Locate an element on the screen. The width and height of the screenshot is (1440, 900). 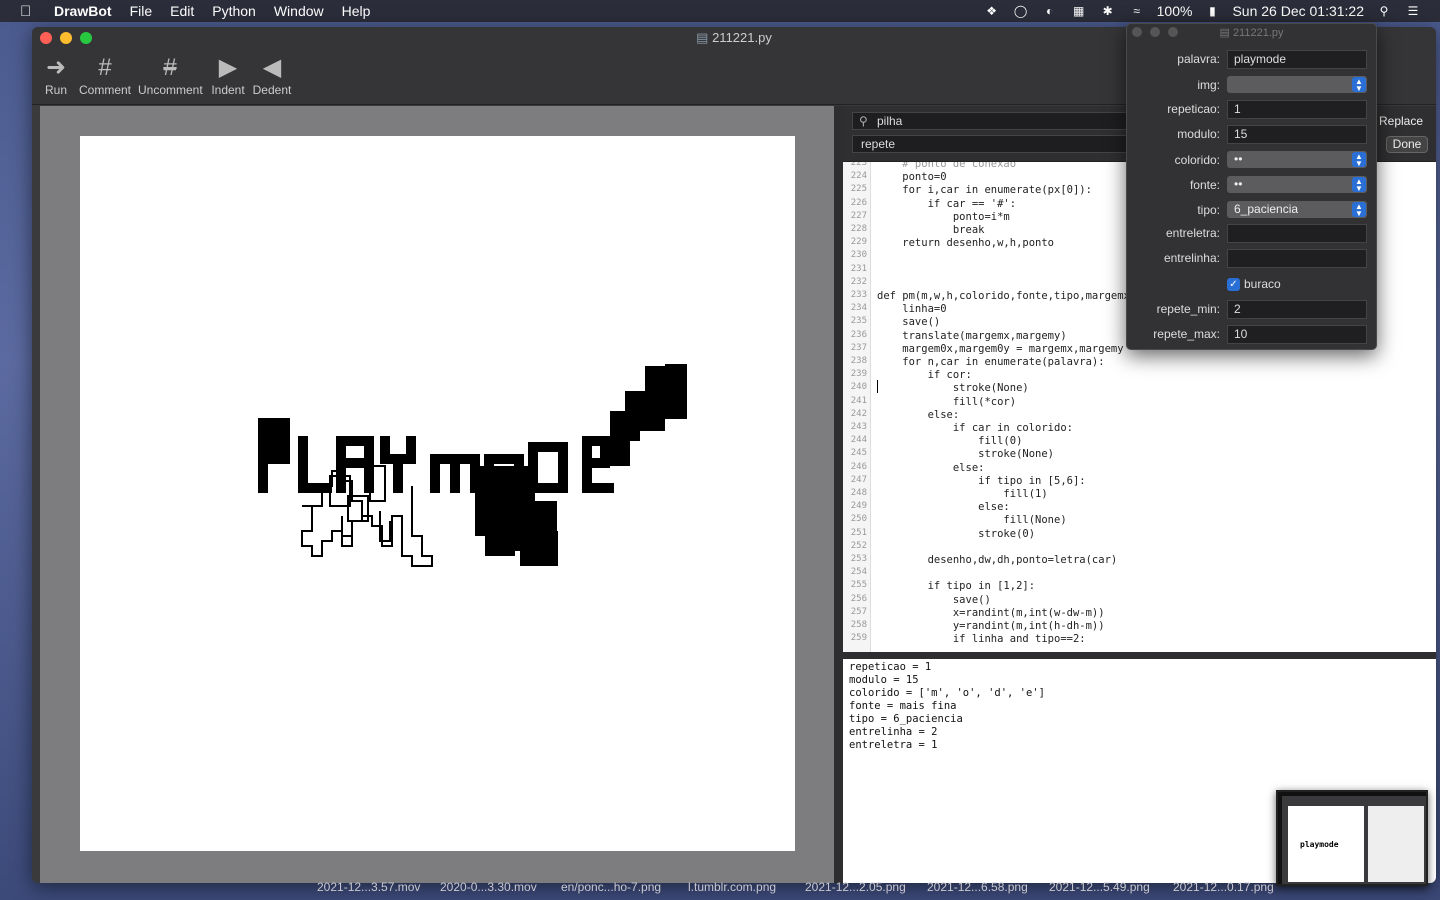
menu-window: Window is located at coordinates (299, 11).